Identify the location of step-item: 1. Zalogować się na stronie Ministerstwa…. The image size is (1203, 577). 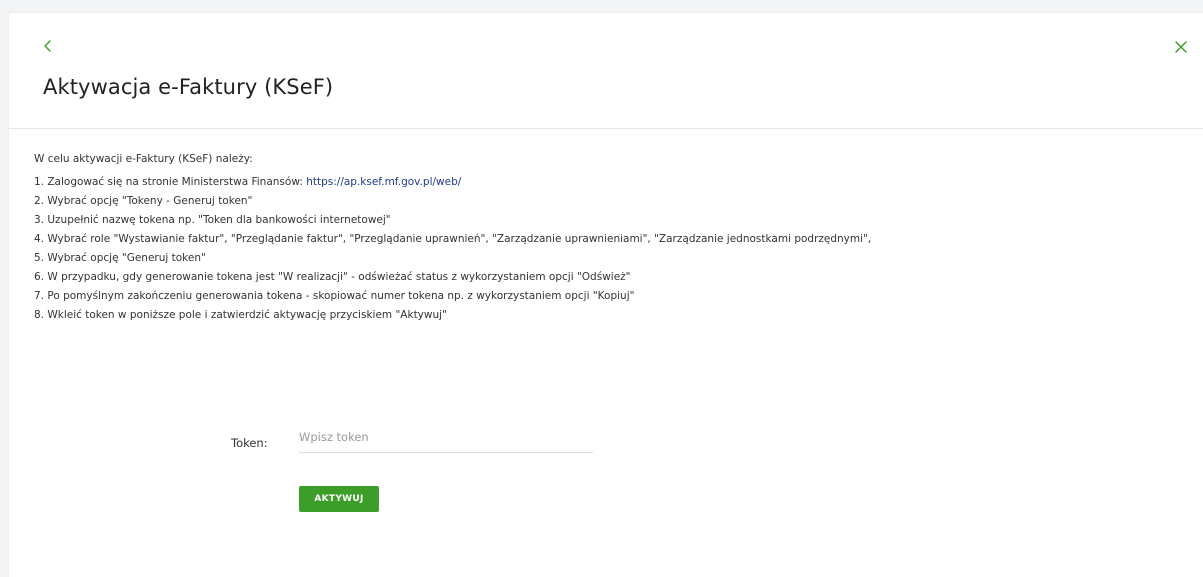
(608, 182).